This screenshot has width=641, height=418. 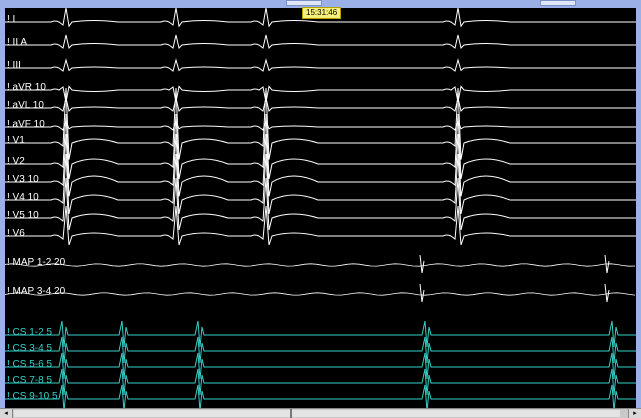 I want to click on lead-label: ! V5 10, so click(x=23, y=215).